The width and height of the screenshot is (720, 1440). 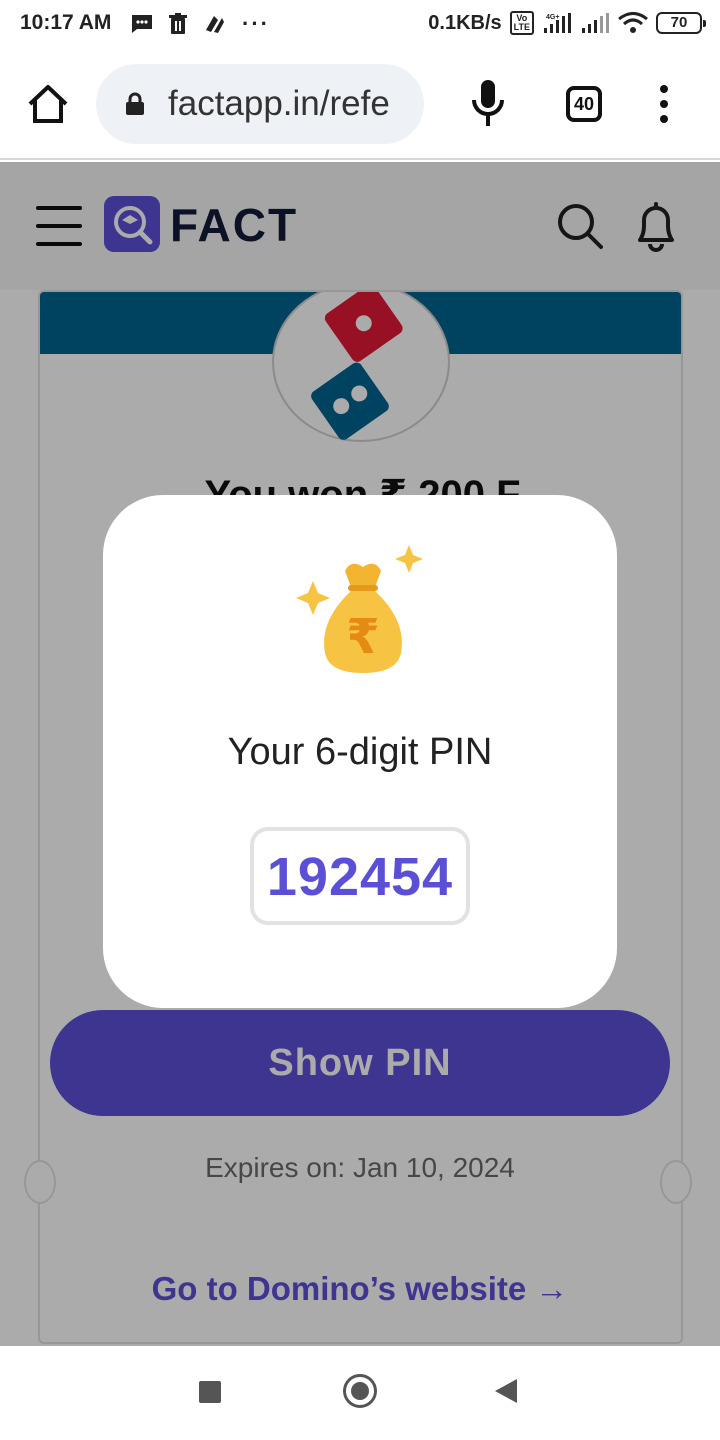 I want to click on browser-toolbar: factapp.in/refe 40, so click(x=360, y=104).